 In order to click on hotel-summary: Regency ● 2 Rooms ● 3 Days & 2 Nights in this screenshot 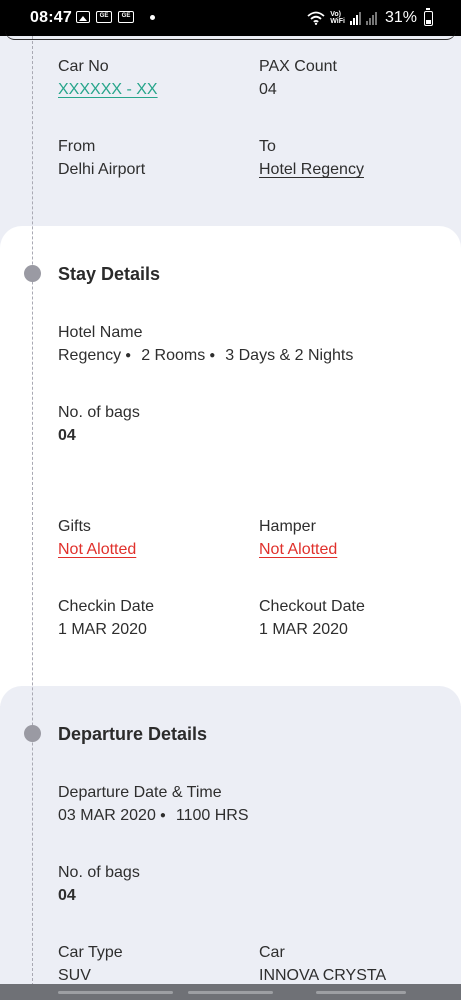, I will do `click(205, 356)`.